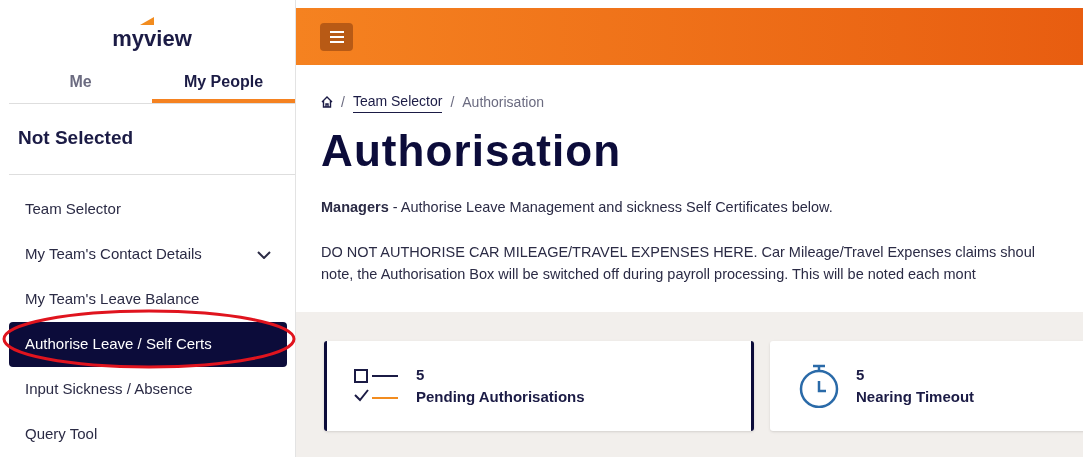 This screenshot has height=457, width=1083. I want to click on home-icon, so click(327, 102).